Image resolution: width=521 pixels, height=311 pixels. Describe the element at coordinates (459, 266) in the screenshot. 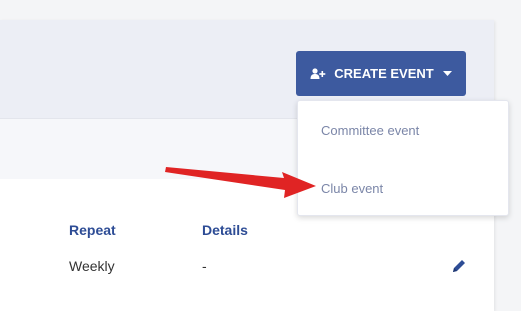

I see `pencil-icon` at that location.